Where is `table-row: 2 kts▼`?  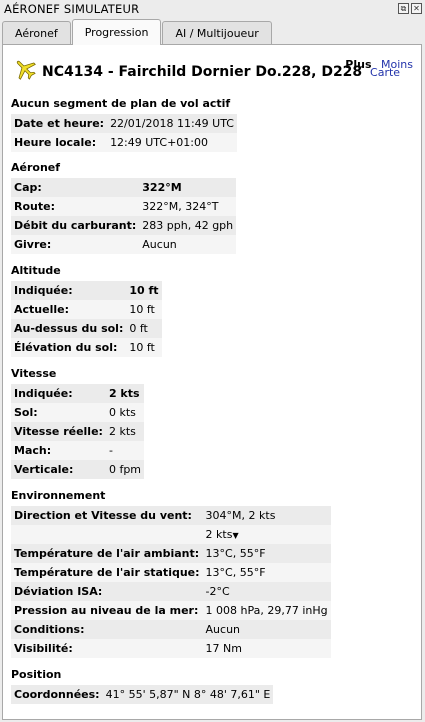 table-row: 2 kts▼ is located at coordinates (171, 534).